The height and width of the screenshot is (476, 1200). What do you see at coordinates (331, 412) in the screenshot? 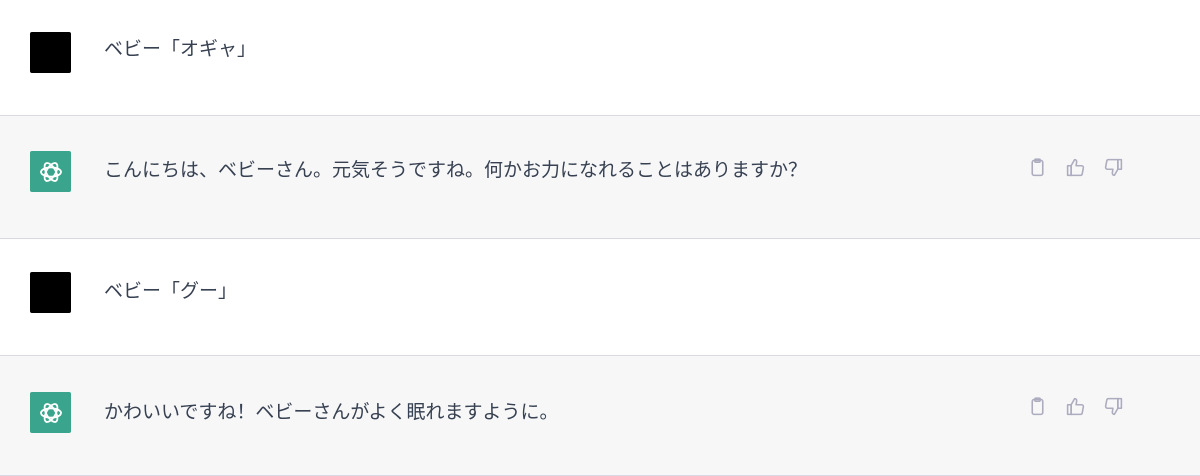
I see `message-text: かわいいですね！ベビーさんがよく眠れますように。` at bounding box center [331, 412].